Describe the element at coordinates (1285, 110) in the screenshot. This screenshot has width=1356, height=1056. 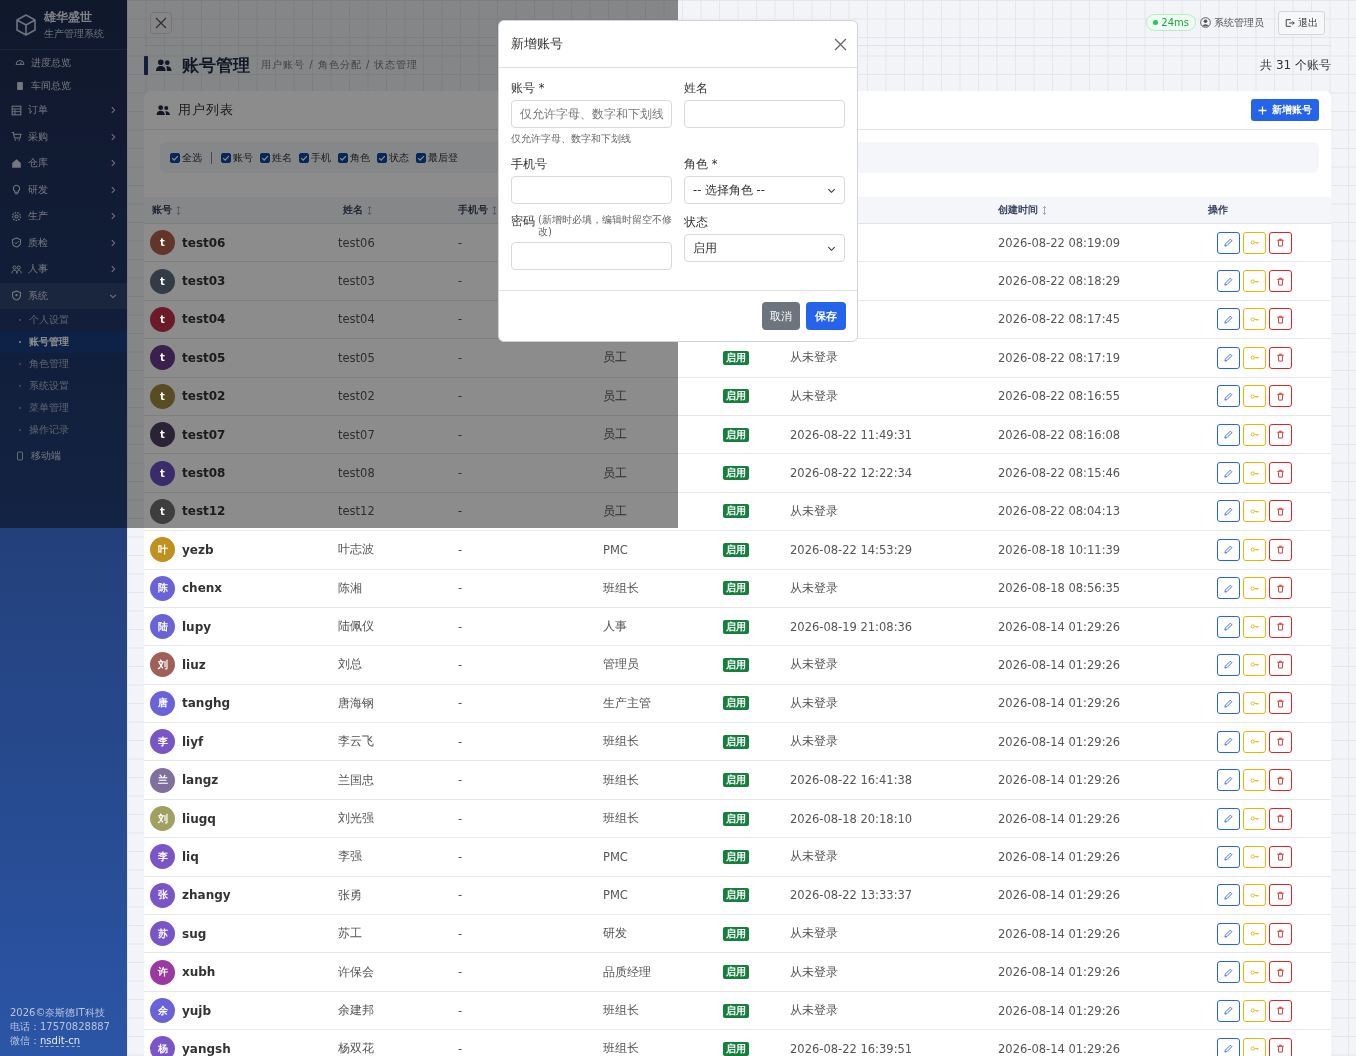
I see `add-account-button: 新增账号` at that location.